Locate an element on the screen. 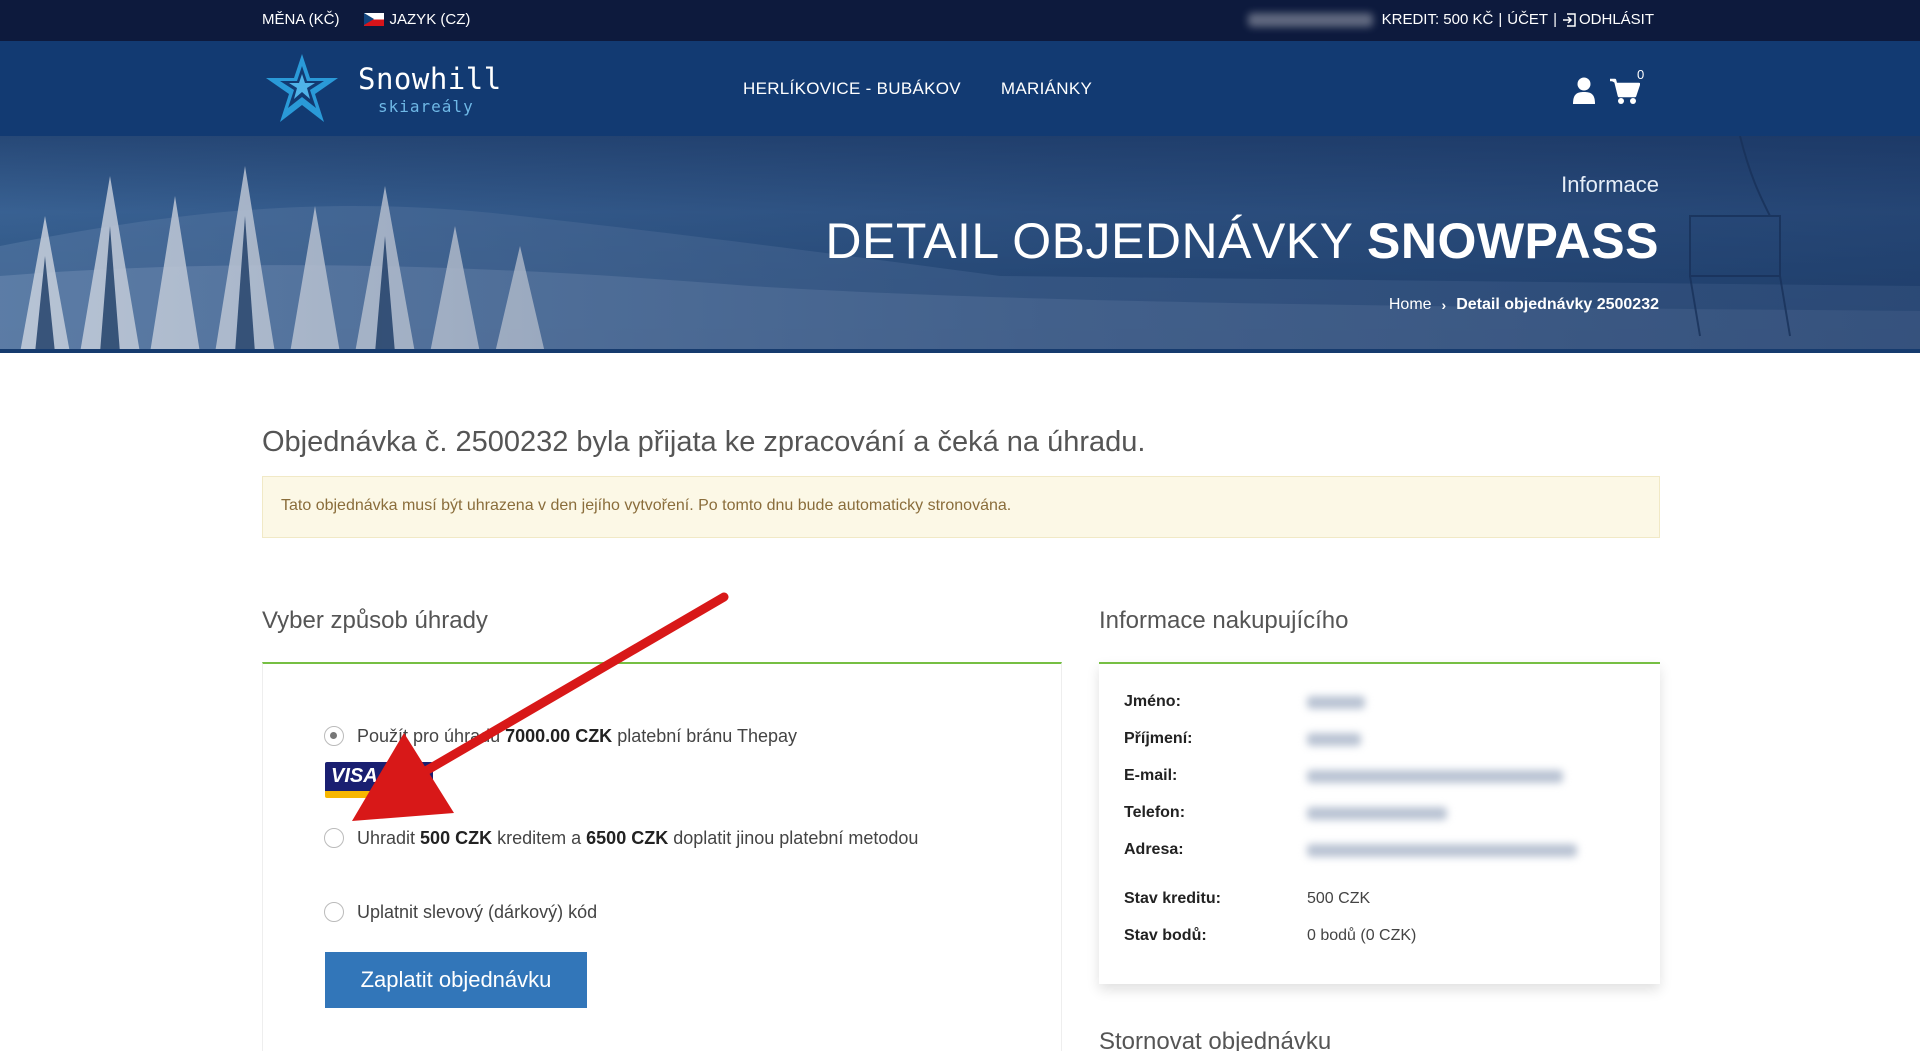 The height and width of the screenshot is (1051, 1920). nav-links: HERLÍKOVICE - BUBÁKOV MARIÁNKY is located at coordinates (917, 89).